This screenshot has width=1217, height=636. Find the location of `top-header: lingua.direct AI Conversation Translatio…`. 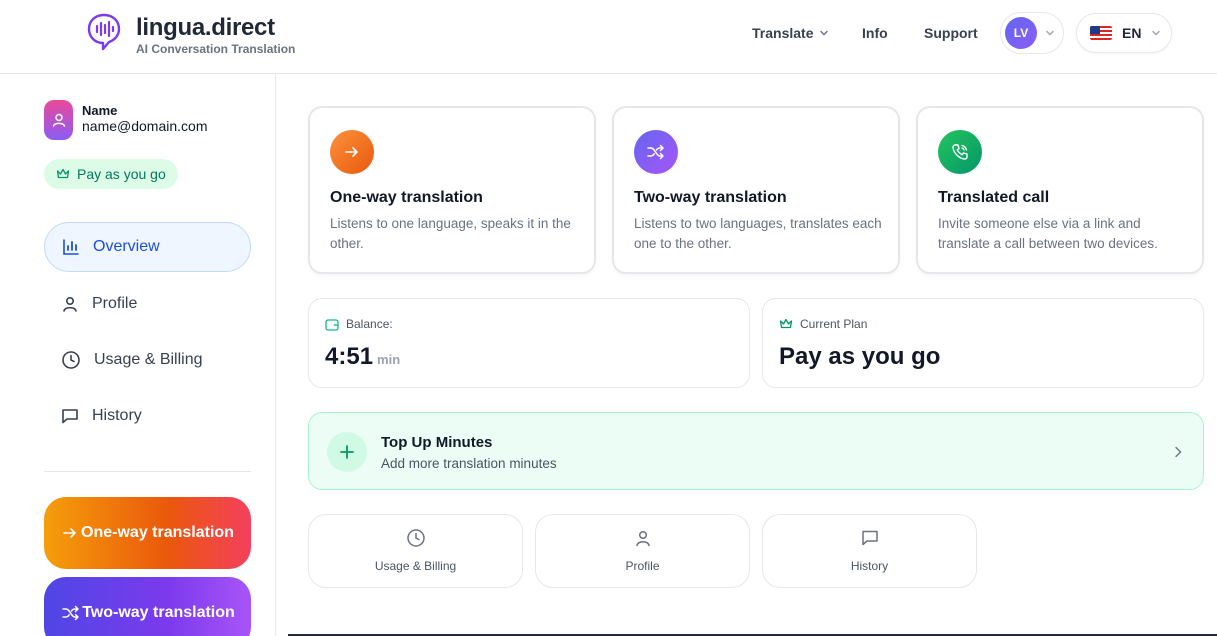

top-header: lingua.direct AI Conversation Translatio… is located at coordinates (608, 37).